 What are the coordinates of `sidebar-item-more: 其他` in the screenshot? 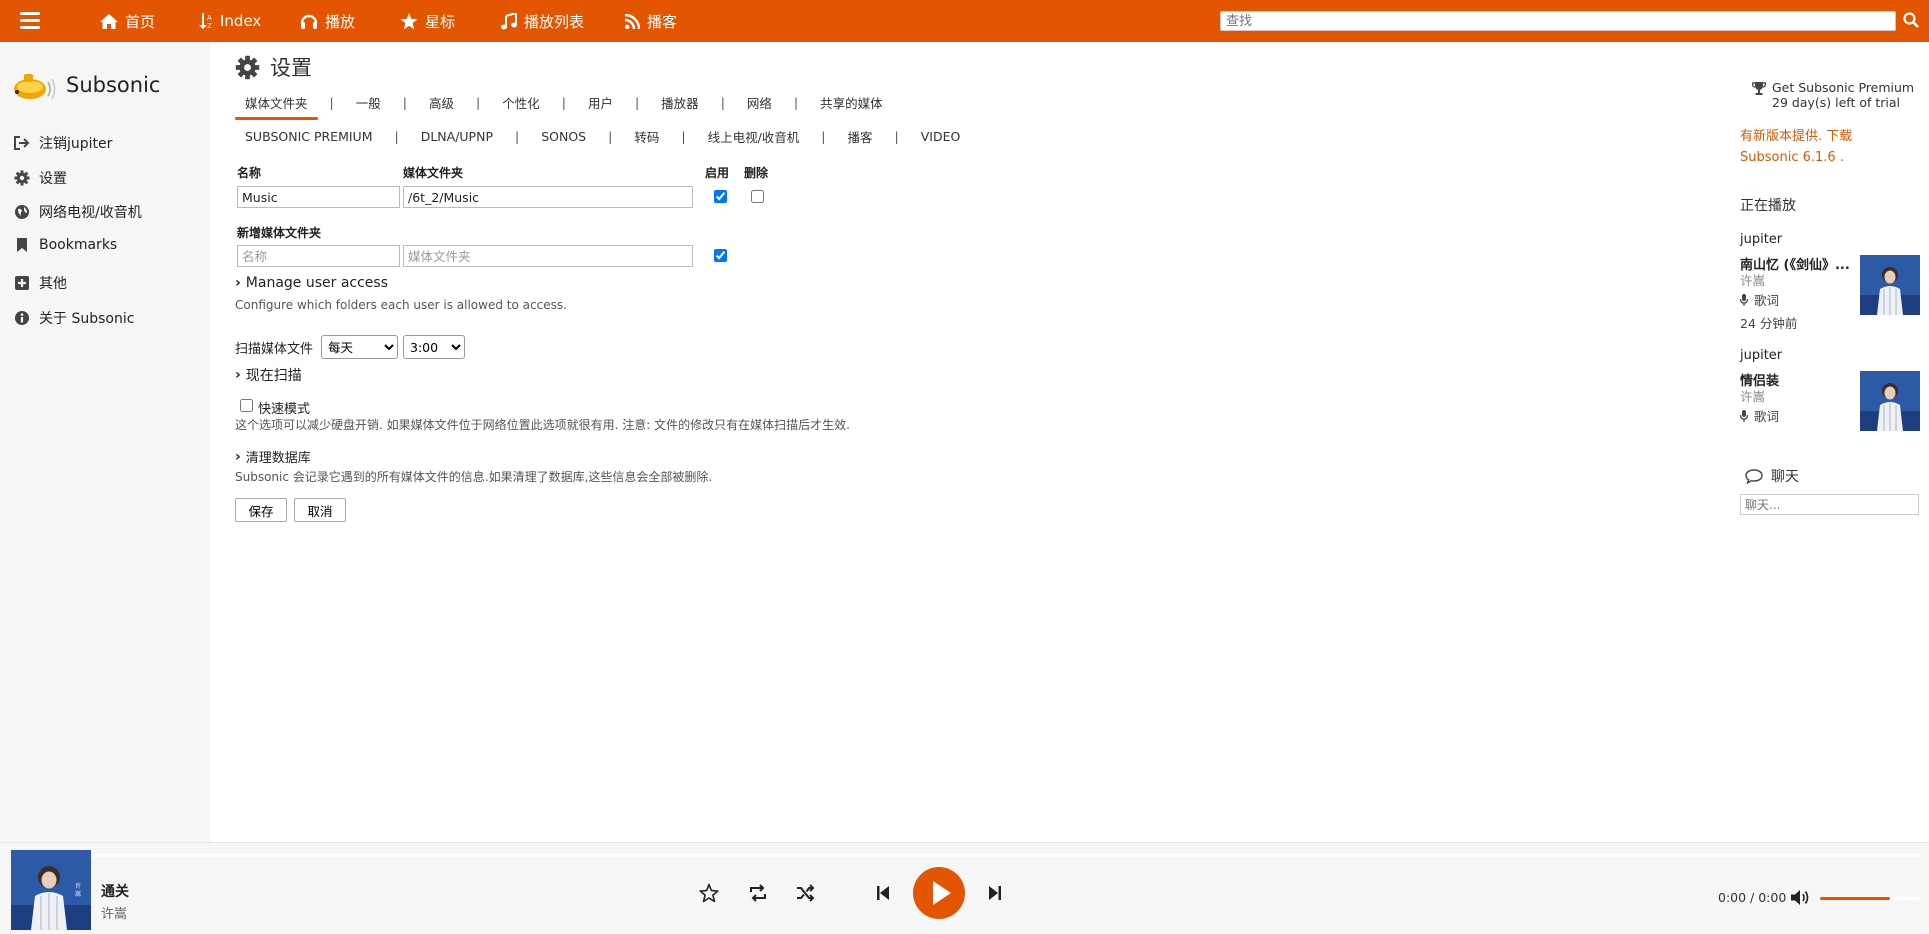 It's located at (40, 283).